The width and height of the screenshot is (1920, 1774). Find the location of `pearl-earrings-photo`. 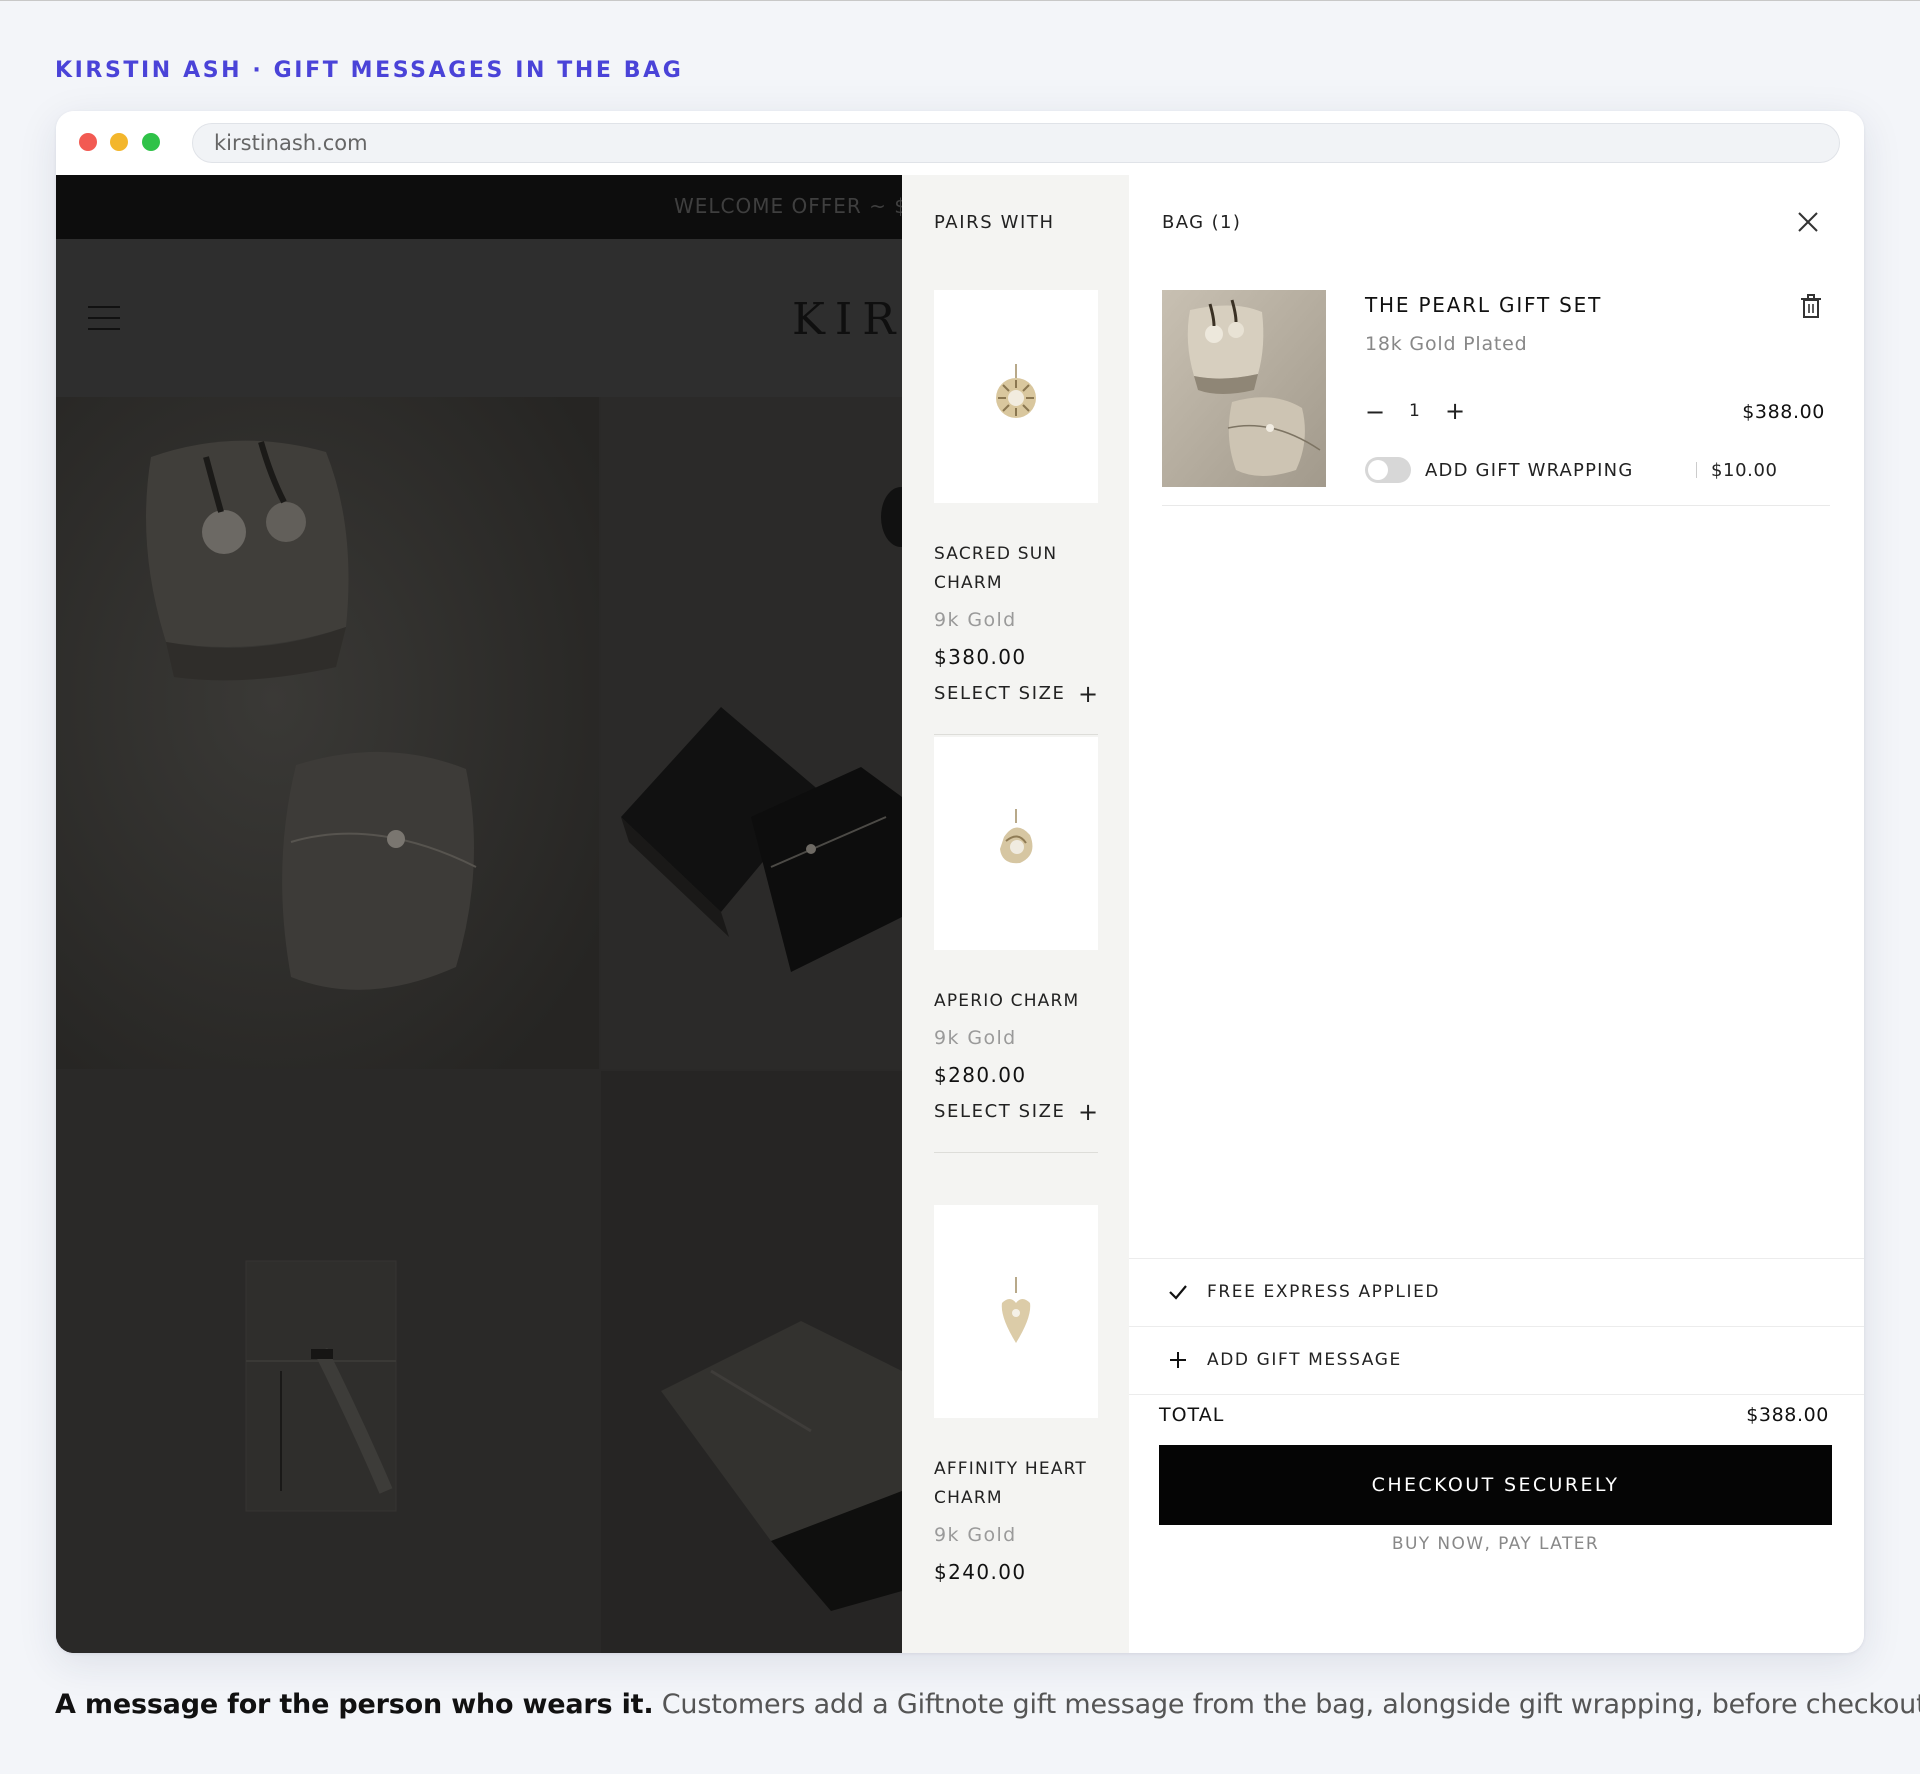

pearl-earrings-photo is located at coordinates (327, 733).